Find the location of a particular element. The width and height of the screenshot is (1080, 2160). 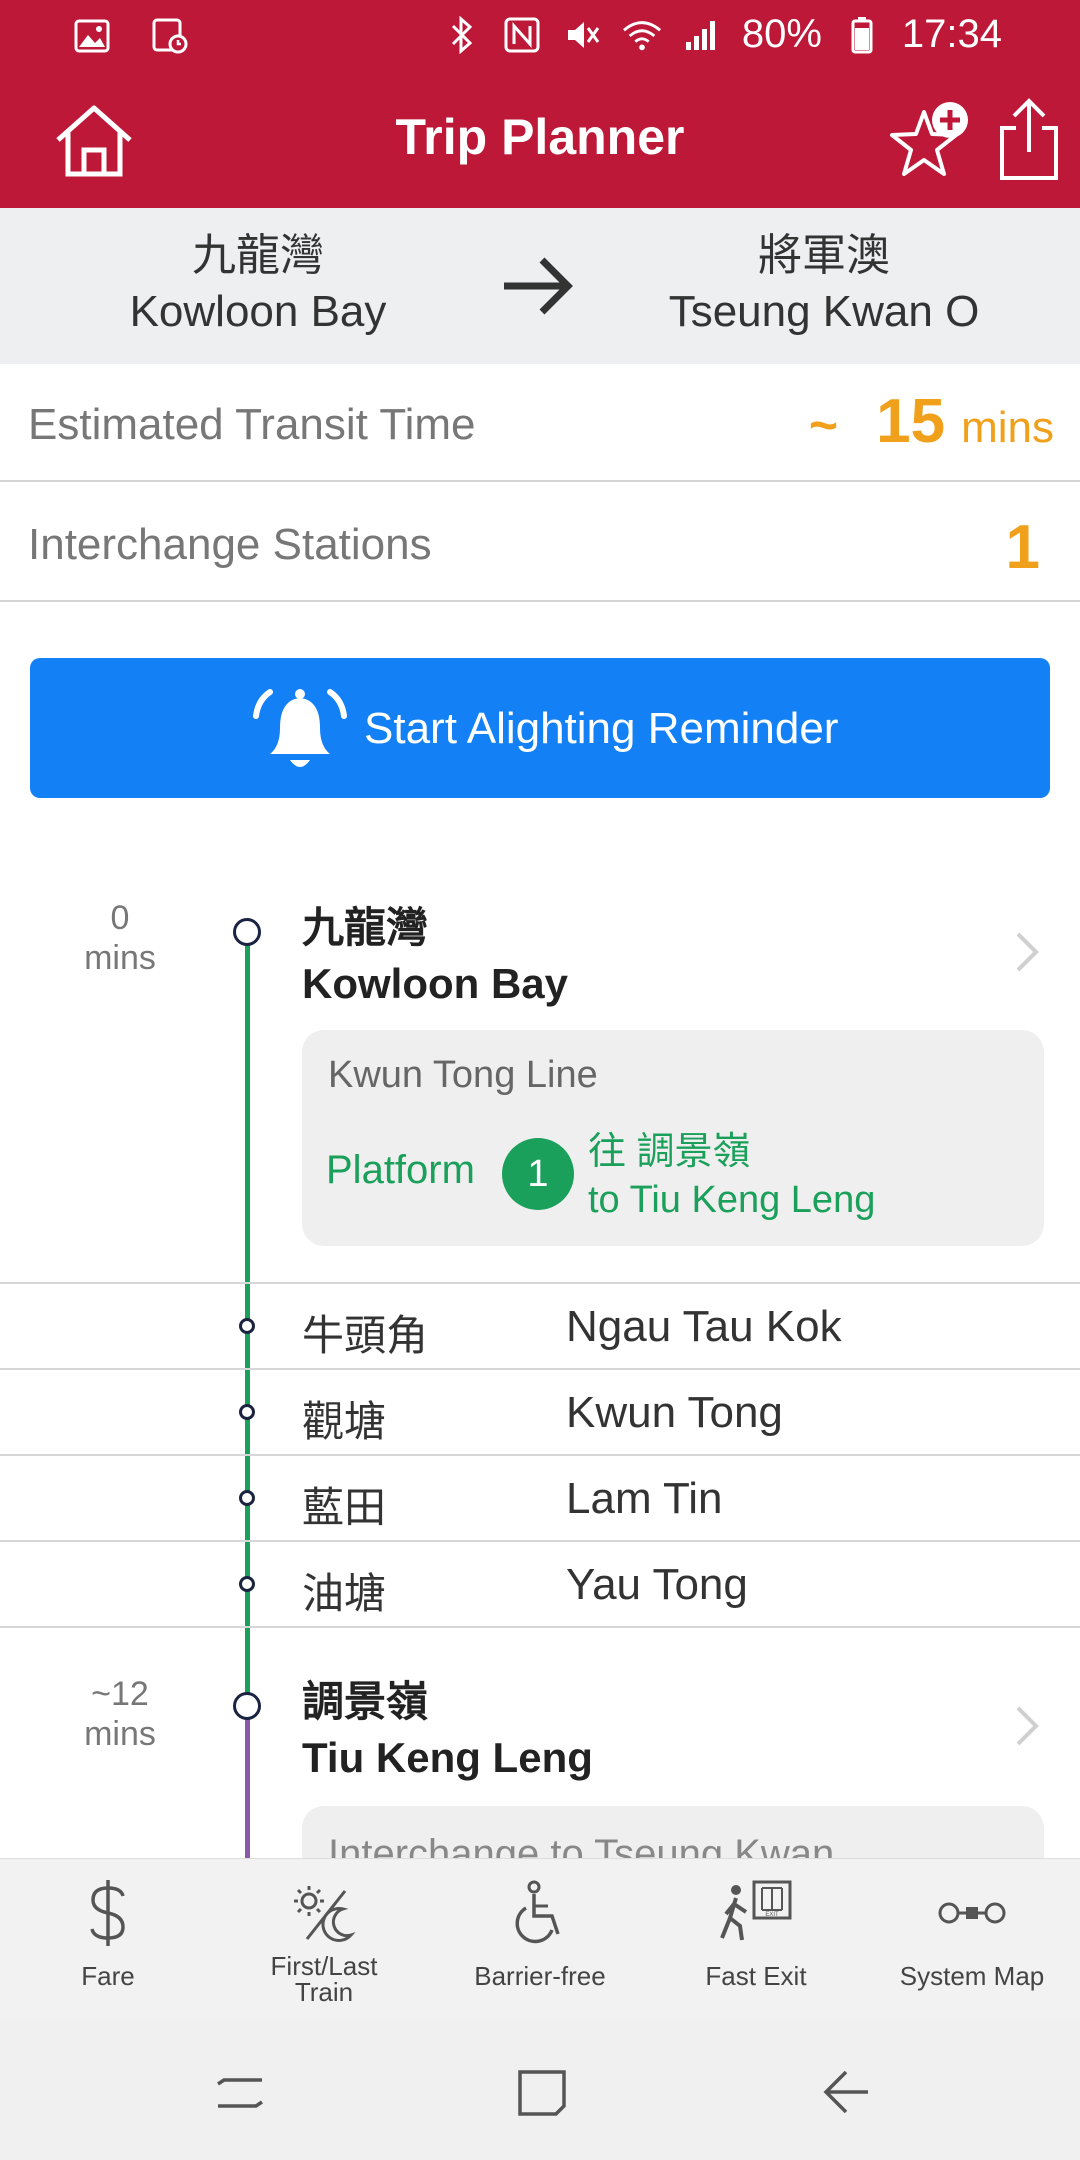

interchange-count: 1 is located at coordinates (1022, 547).